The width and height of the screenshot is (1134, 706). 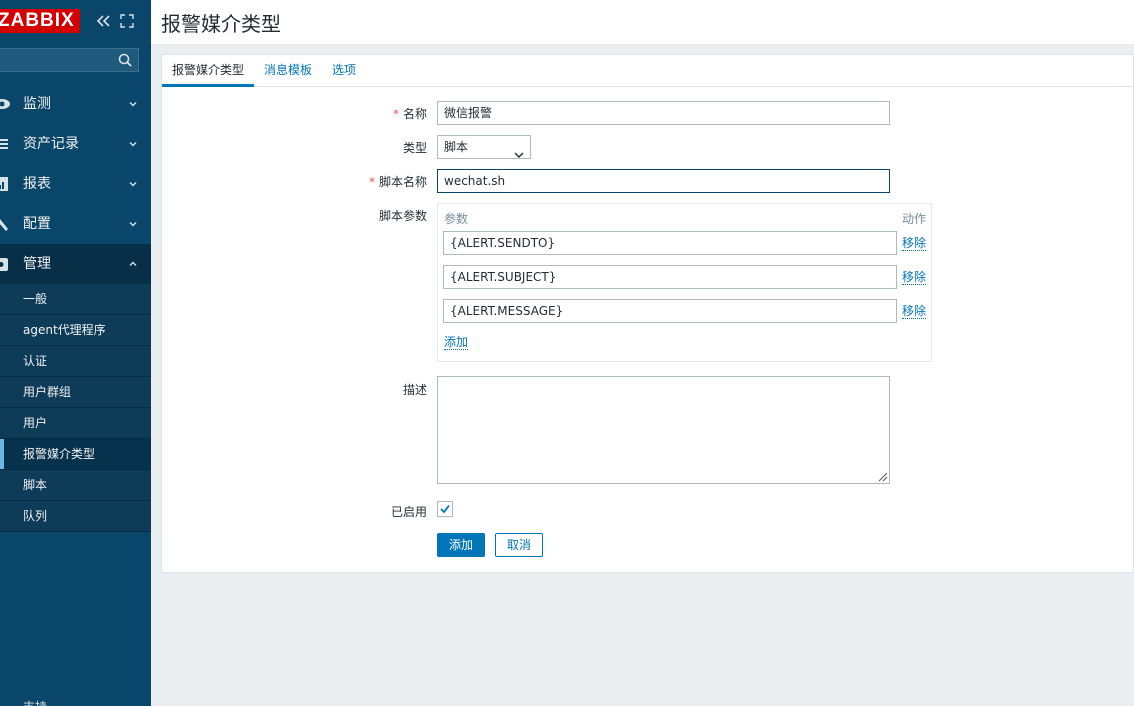 I want to click on sidebar-search-input, so click(x=69, y=60).